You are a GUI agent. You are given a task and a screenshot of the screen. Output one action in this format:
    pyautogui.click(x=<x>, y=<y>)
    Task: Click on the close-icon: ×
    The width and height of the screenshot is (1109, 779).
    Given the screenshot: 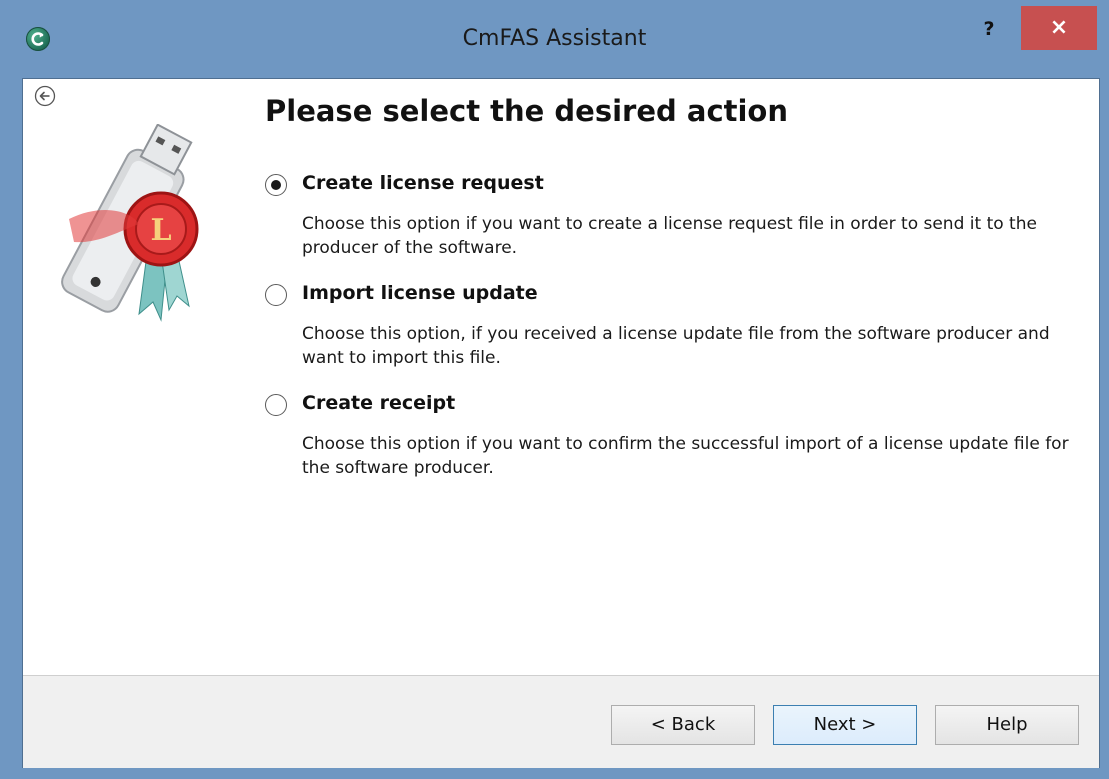 What is the action you would take?
    pyautogui.click(x=1059, y=27)
    